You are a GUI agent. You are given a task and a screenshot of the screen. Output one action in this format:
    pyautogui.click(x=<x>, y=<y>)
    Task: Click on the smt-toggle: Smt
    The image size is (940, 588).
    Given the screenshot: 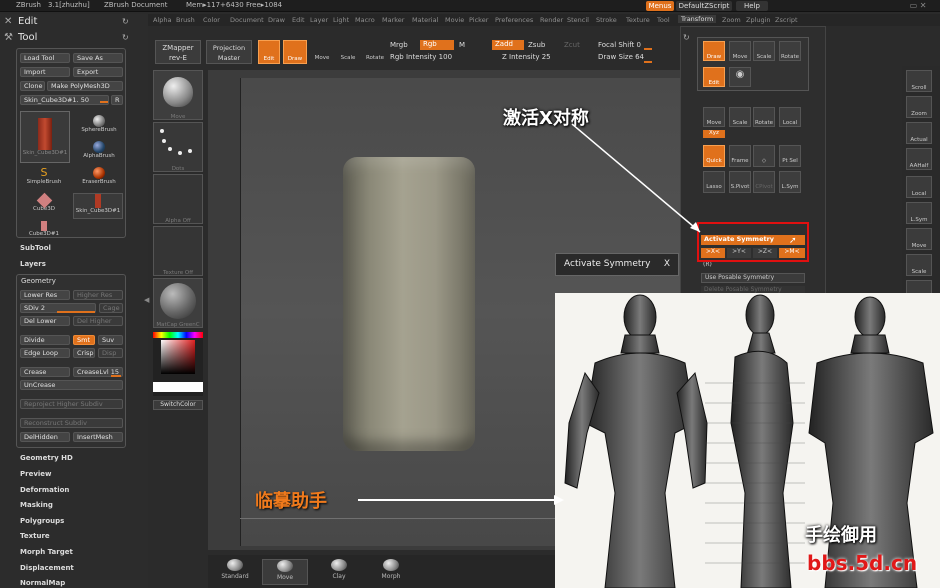 What is the action you would take?
    pyautogui.click(x=84, y=340)
    